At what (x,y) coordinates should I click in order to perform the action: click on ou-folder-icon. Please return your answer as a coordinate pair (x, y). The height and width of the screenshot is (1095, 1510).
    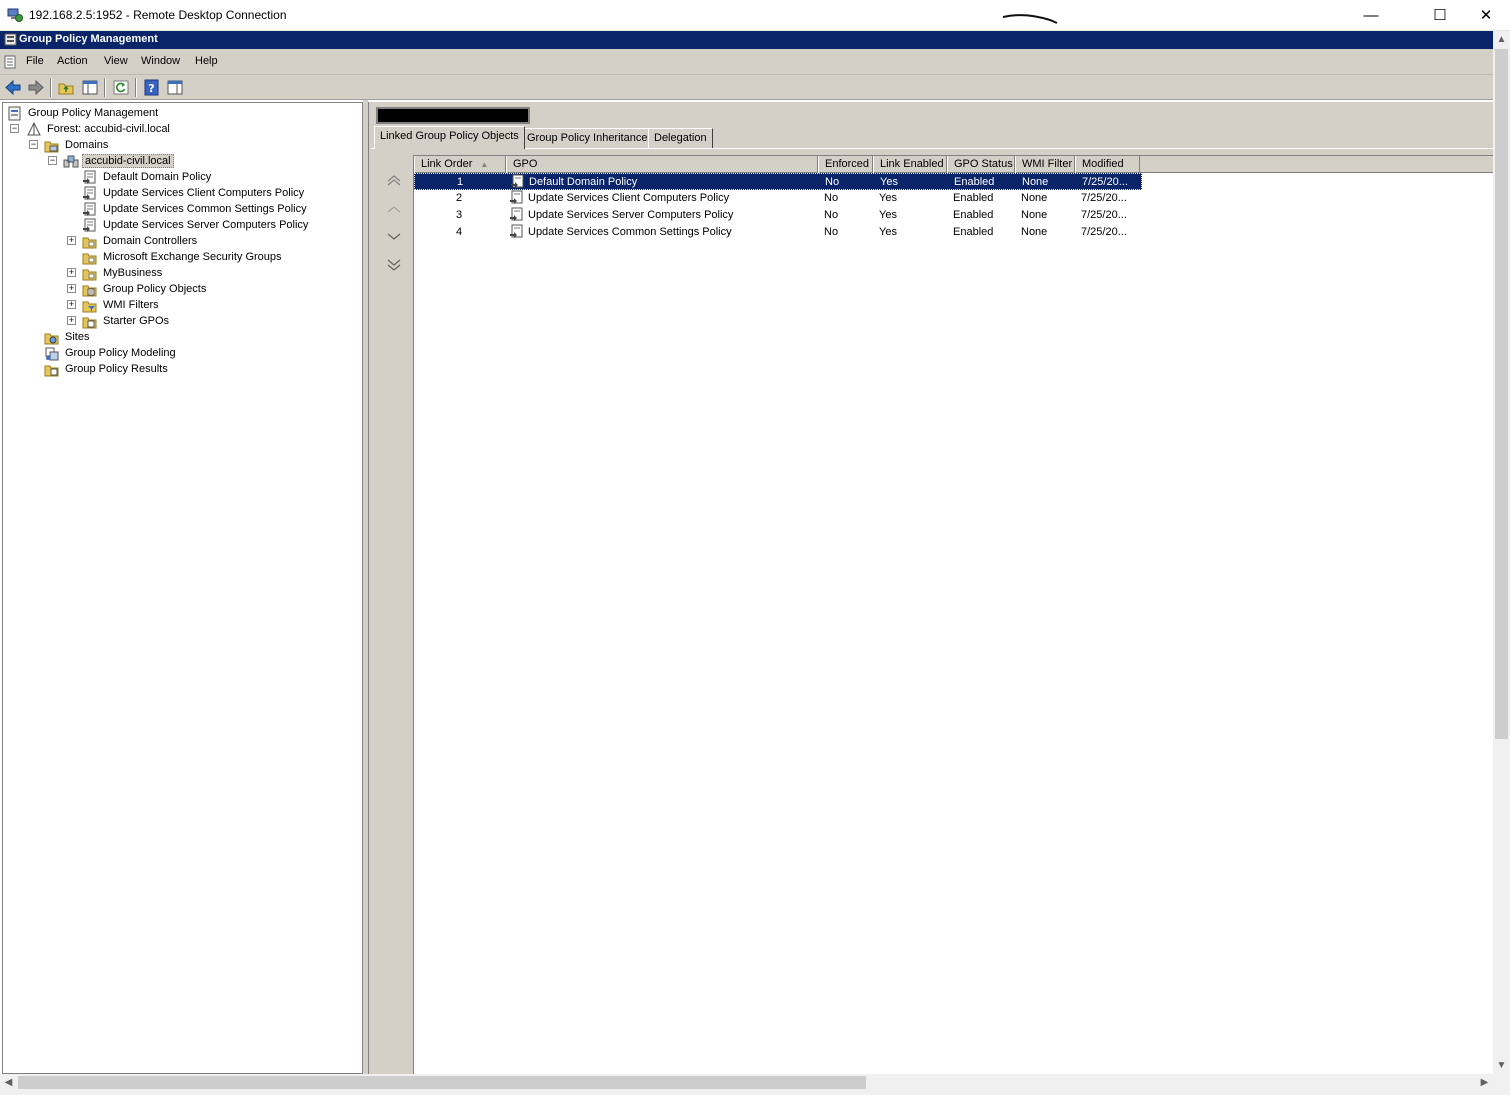
    Looking at the image, I should click on (89, 274).